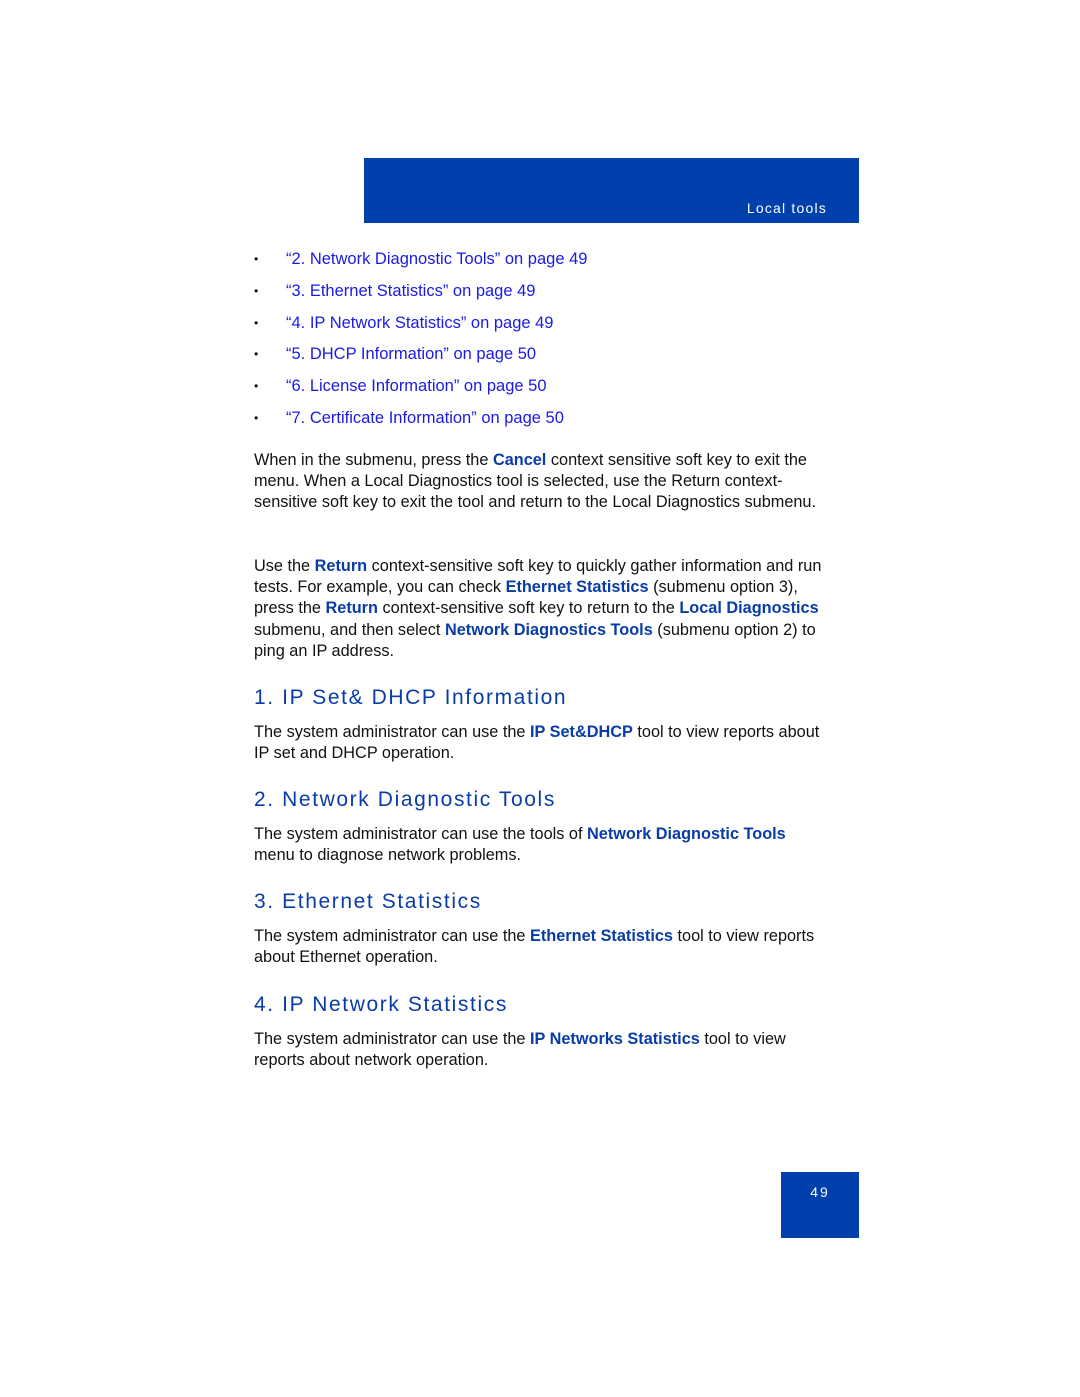 The width and height of the screenshot is (1080, 1397). I want to click on section-heading-ip-network-statistics: 4. IP Network Statistics, so click(381, 1004).